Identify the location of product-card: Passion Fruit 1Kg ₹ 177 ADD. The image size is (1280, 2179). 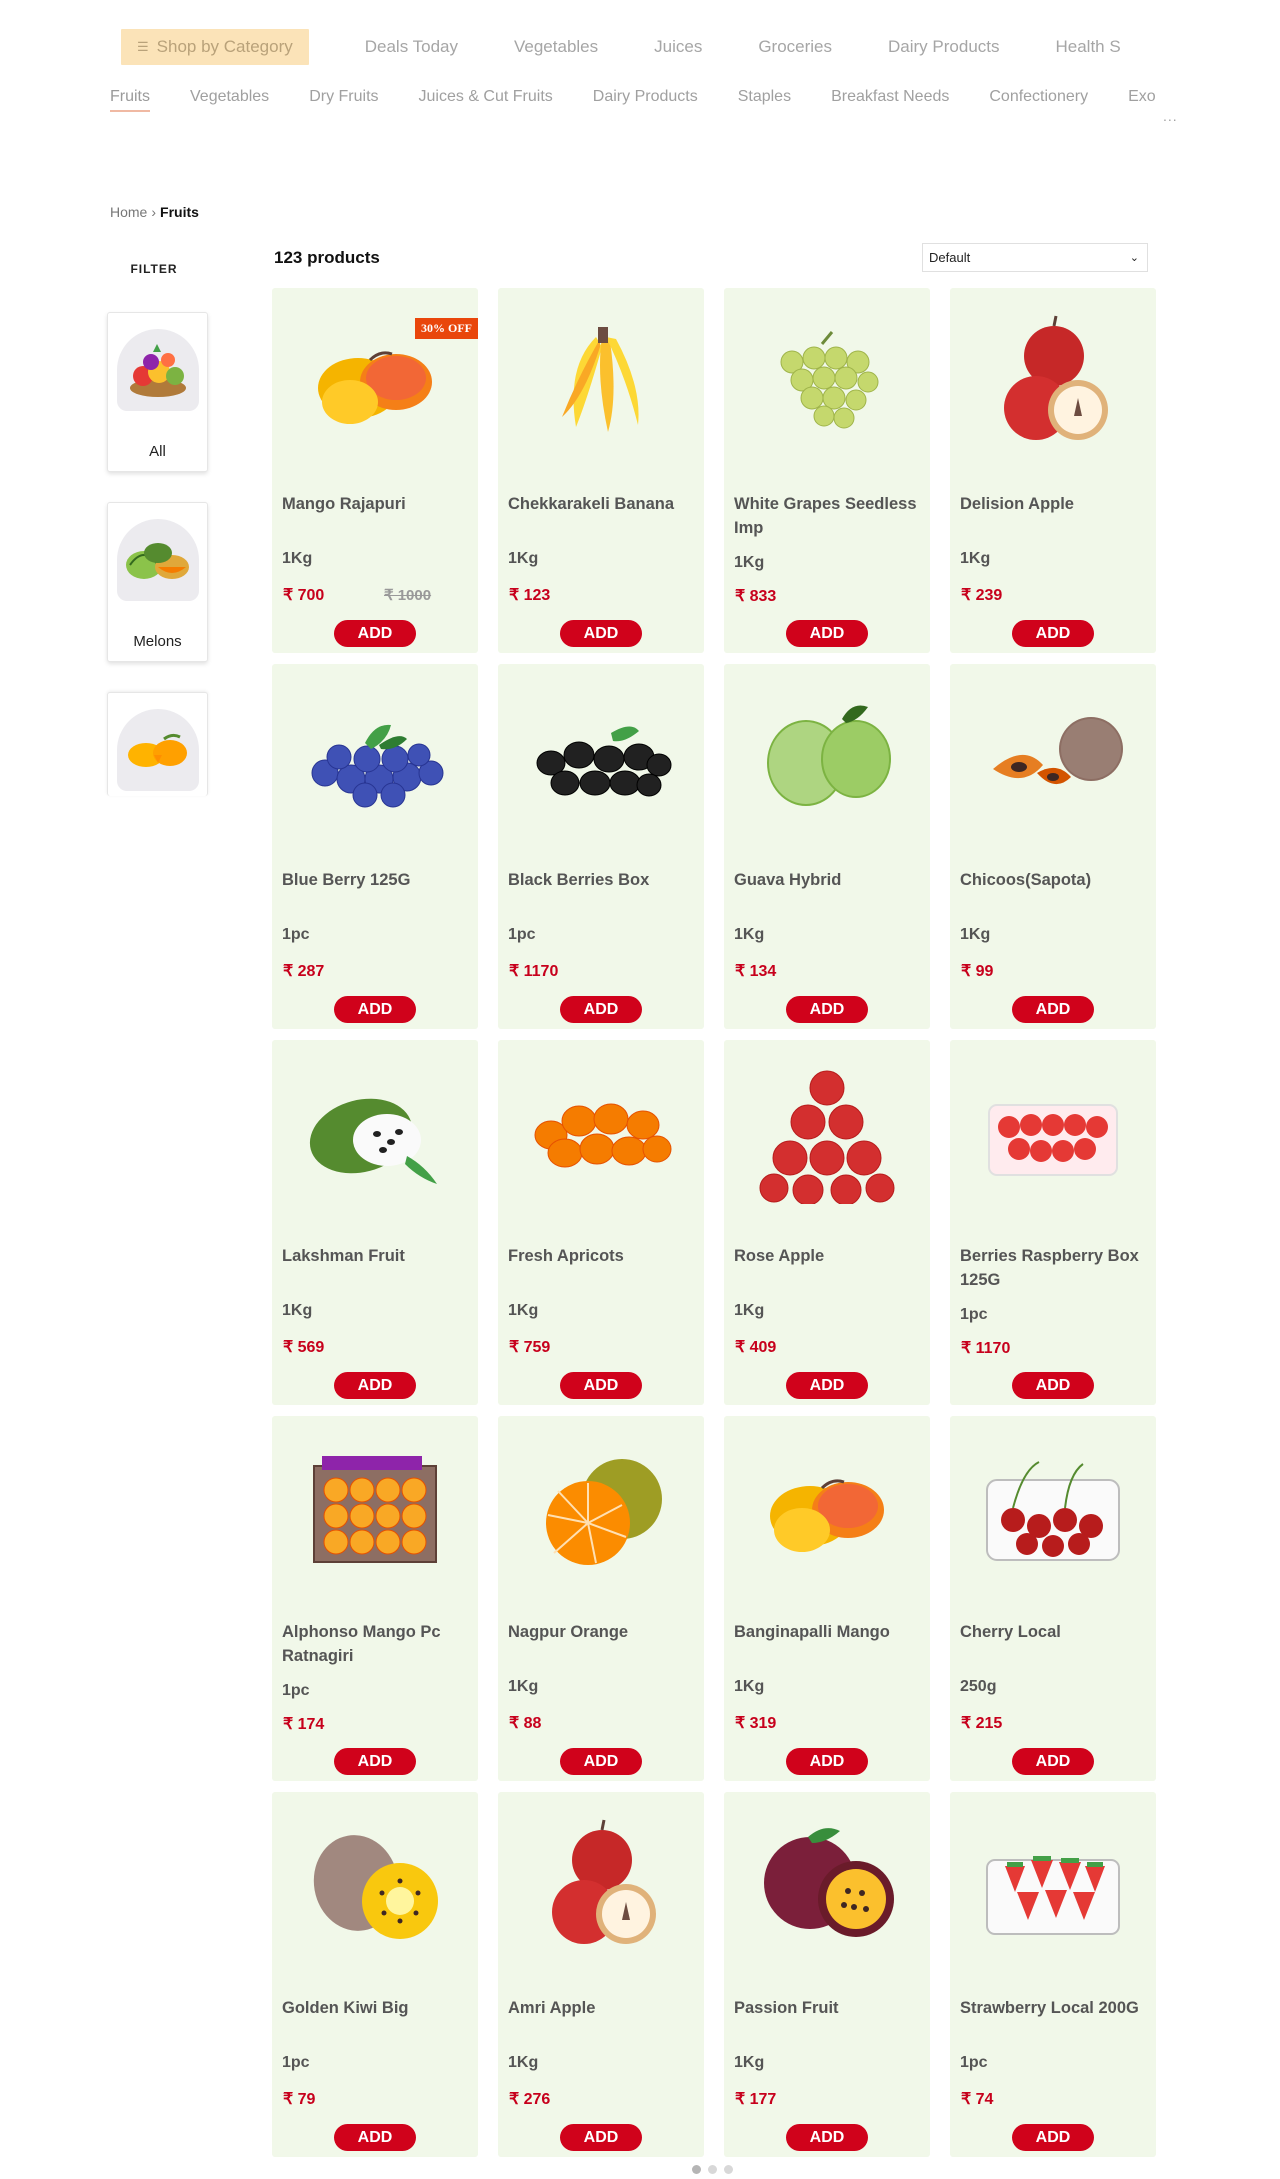
(827, 1974).